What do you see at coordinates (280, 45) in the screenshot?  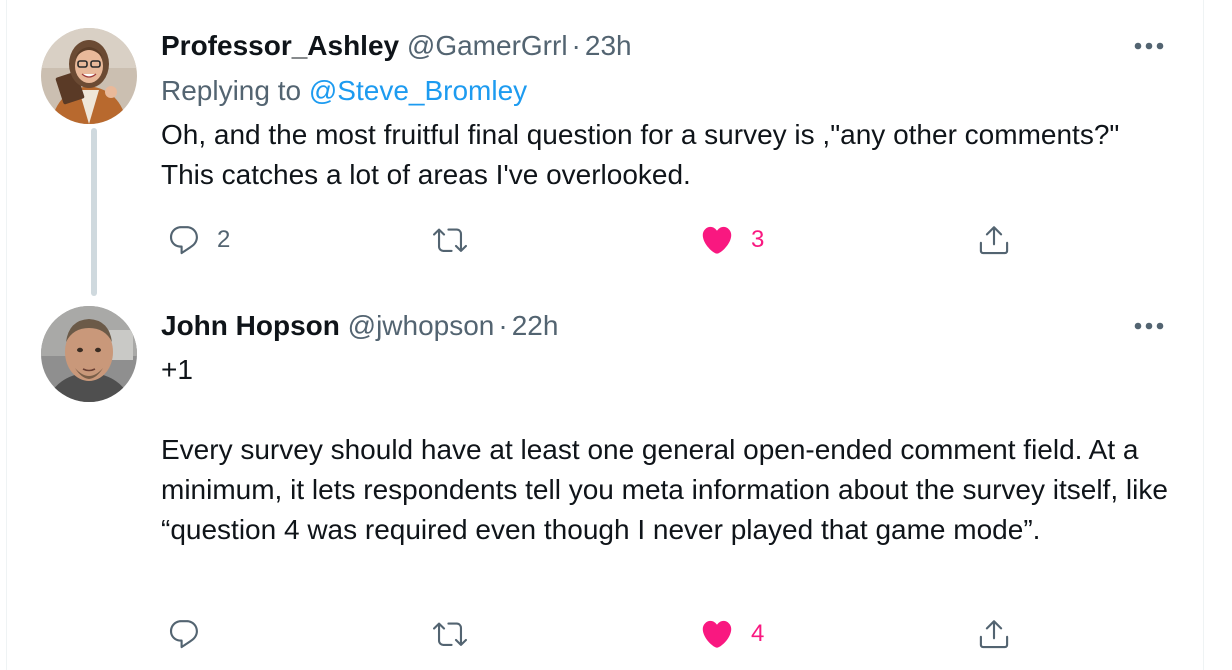 I see `author-name: Professor_Ashley` at bounding box center [280, 45].